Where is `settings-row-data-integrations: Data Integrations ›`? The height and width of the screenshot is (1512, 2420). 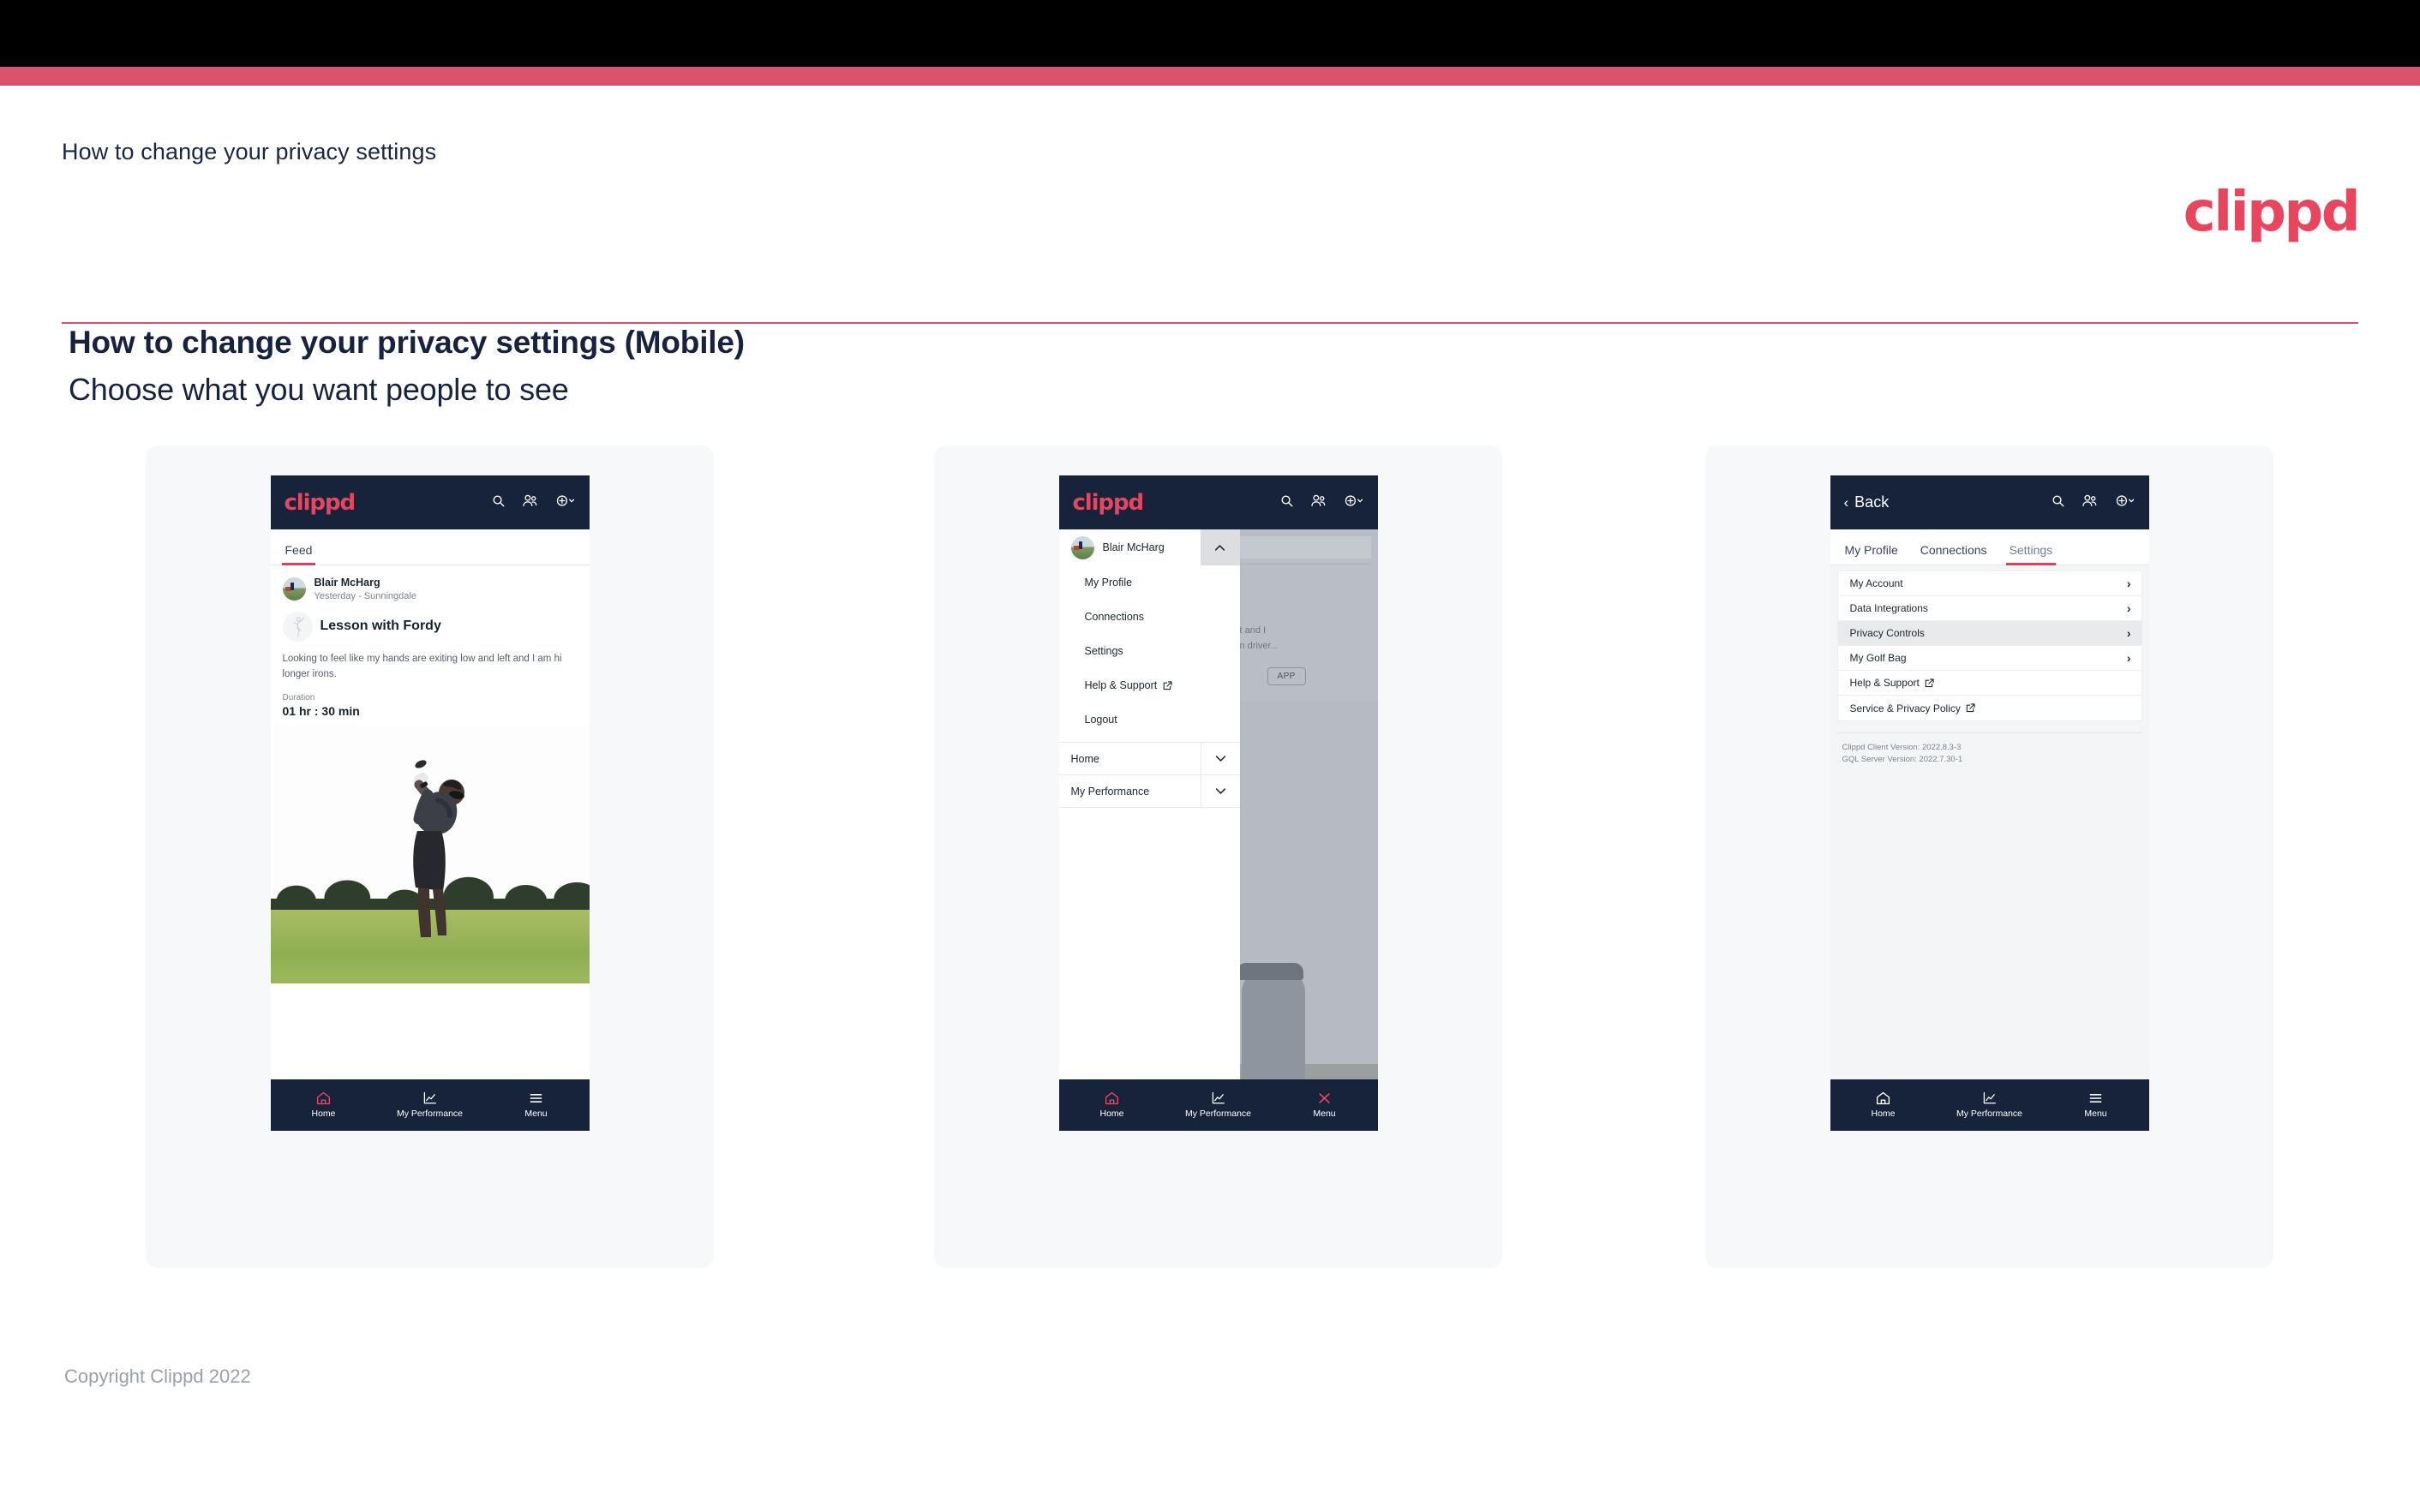 settings-row-data-integrations: Data Integrations › is located at coordinates (1989, 608).